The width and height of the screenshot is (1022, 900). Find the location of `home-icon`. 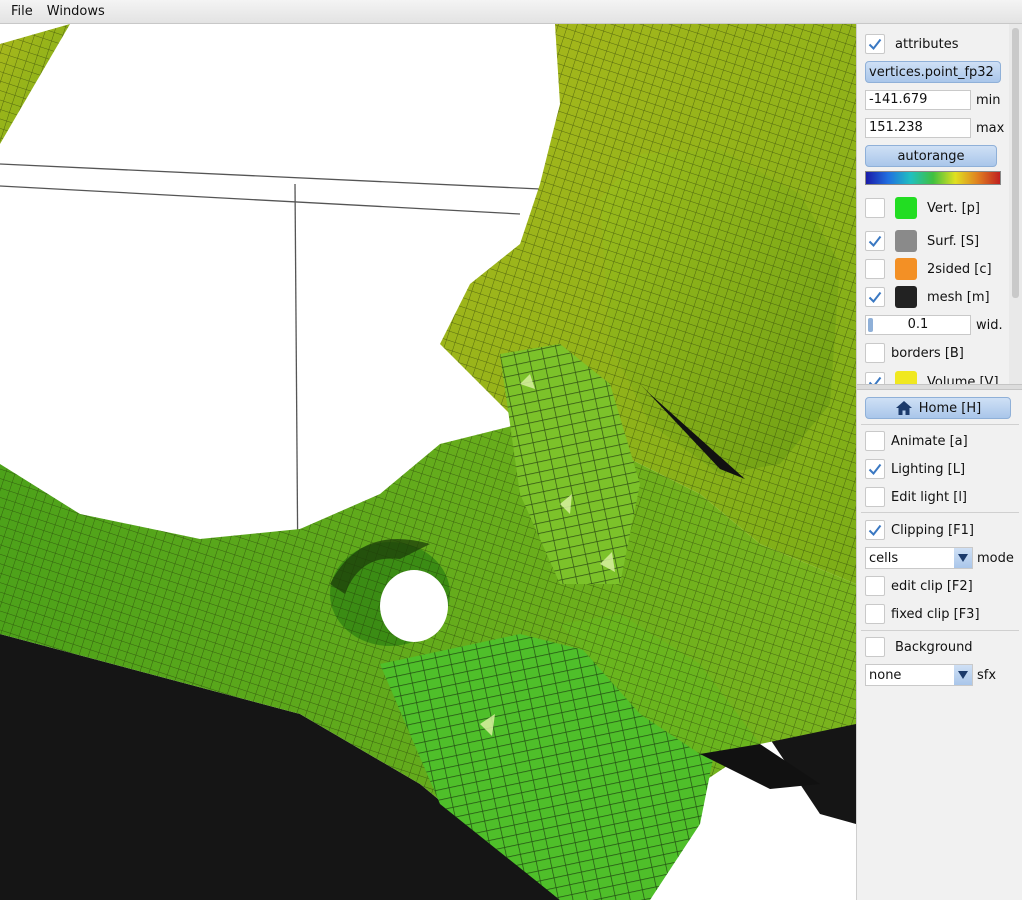

home-icon is located at coordinates (903, 408).